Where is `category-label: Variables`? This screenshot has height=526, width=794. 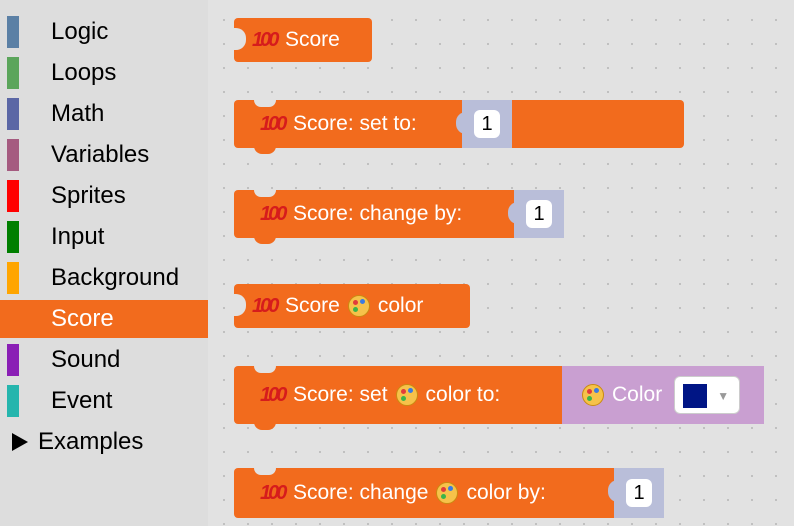
category-label: Variables is located at coordinates (100, 154).